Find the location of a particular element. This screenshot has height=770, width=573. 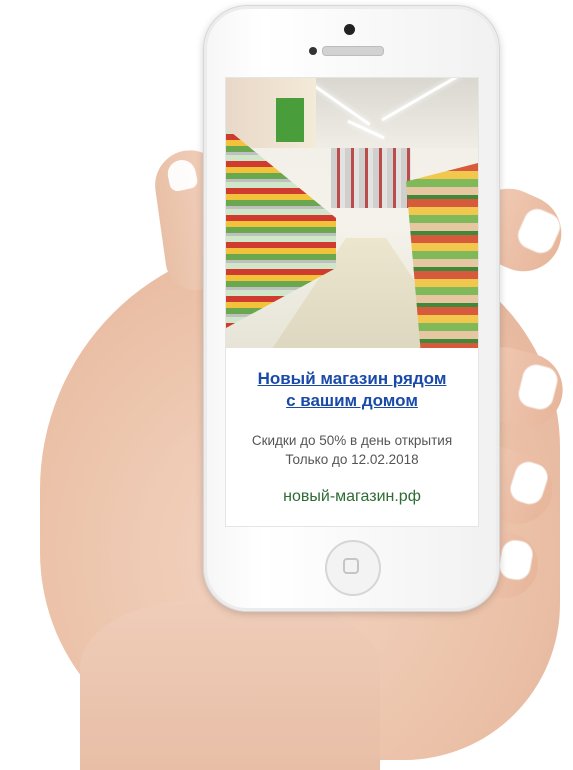

wrist is located at coordinates (230, 685).